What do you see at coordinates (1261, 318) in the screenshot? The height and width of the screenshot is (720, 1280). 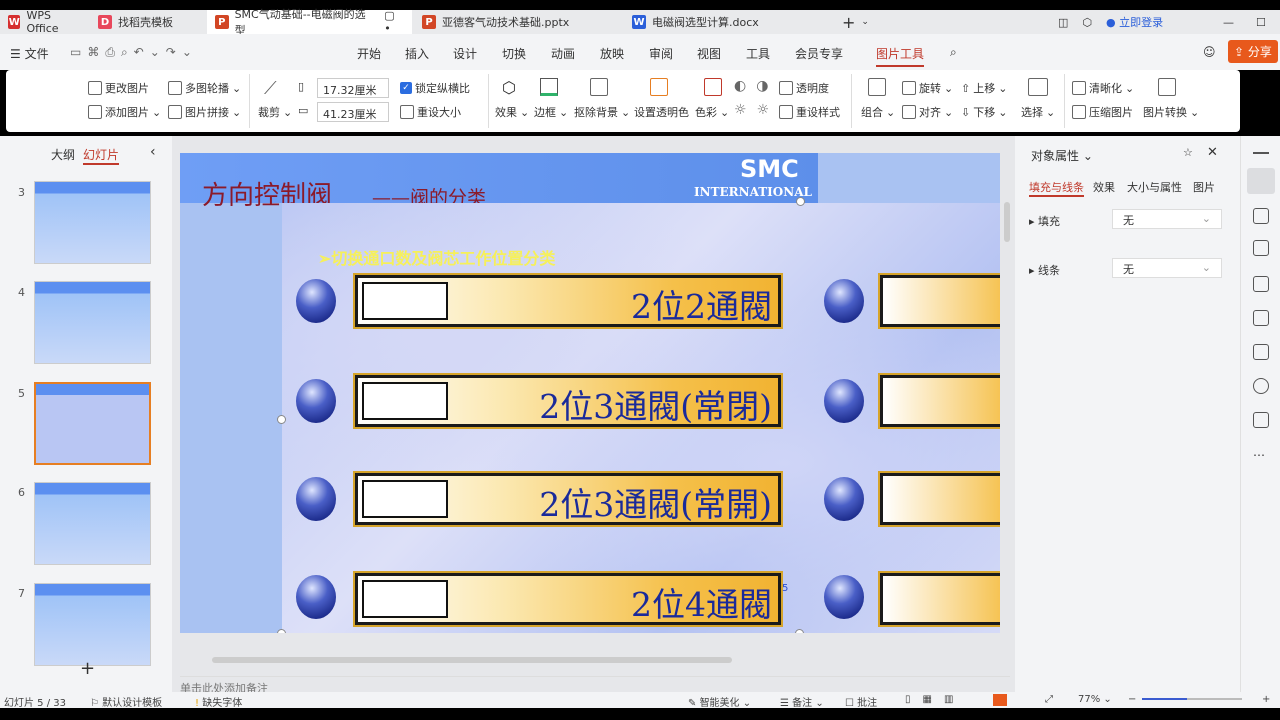 I see `tools-icon` at bounding box center [1261, 318].